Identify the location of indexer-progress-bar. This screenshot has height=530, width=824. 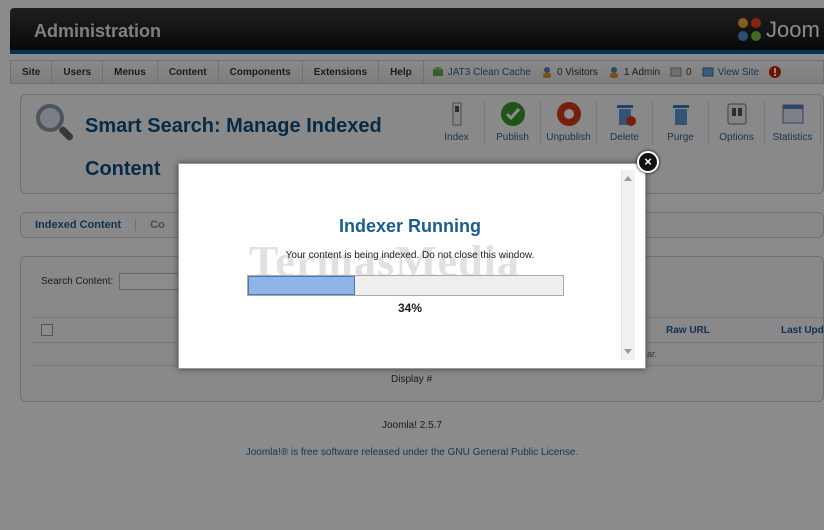
(405, 285).